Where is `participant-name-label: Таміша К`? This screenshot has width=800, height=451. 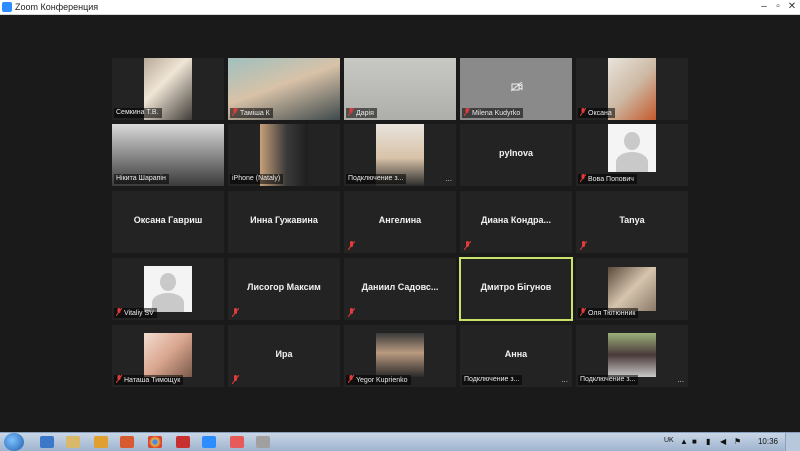
participant-name-label: Таміша К is located at coordinates (251, 113).